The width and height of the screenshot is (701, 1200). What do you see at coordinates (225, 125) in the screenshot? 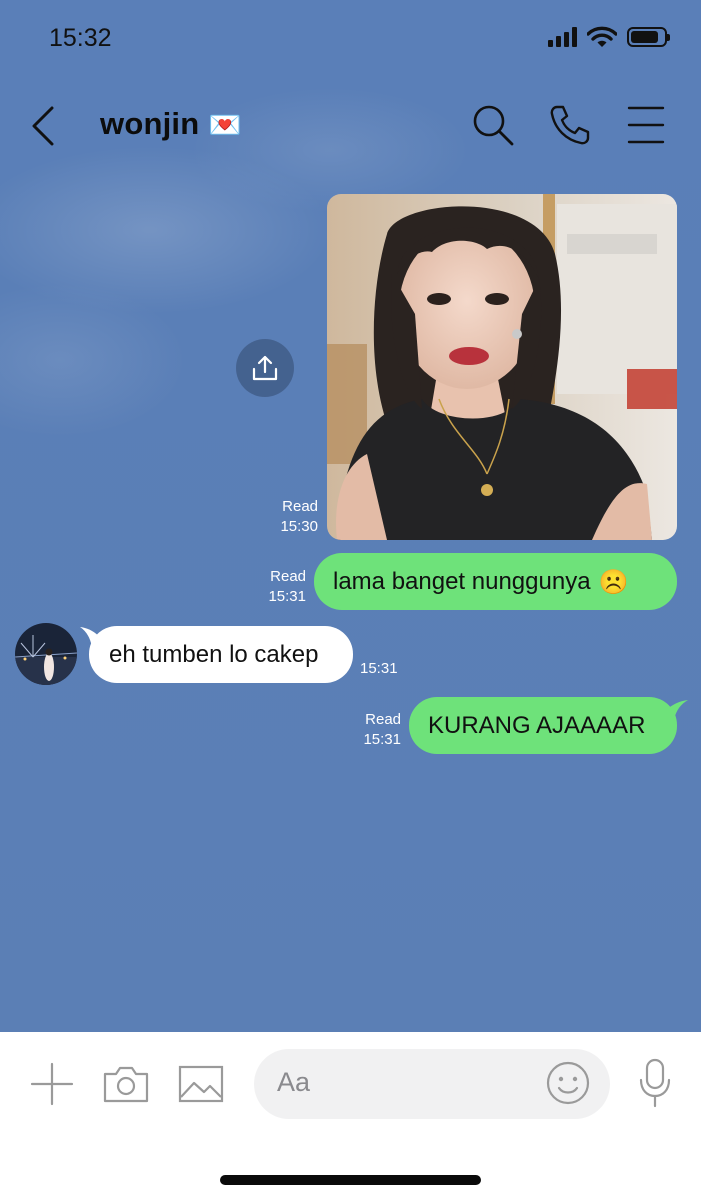
I see `envelope-heart-icon: 💌` at bounding box center [225, 125].